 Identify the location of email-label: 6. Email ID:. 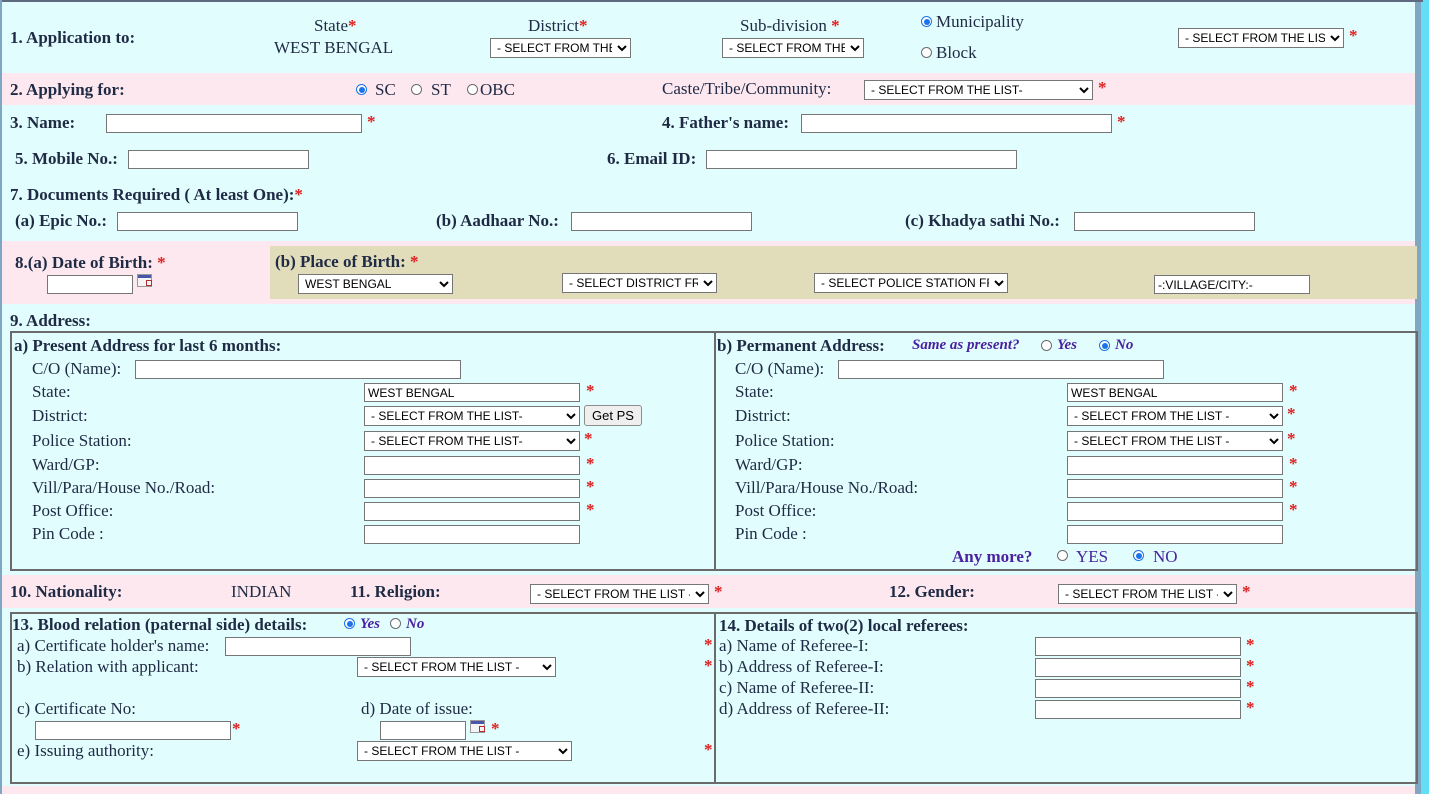
(652, 158).